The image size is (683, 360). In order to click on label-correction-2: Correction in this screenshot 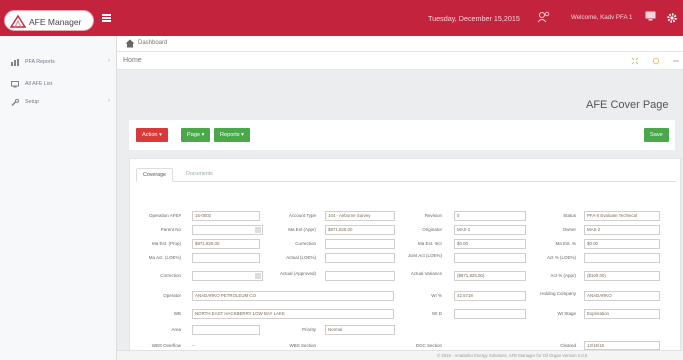, I will do `click(170, 275)`.